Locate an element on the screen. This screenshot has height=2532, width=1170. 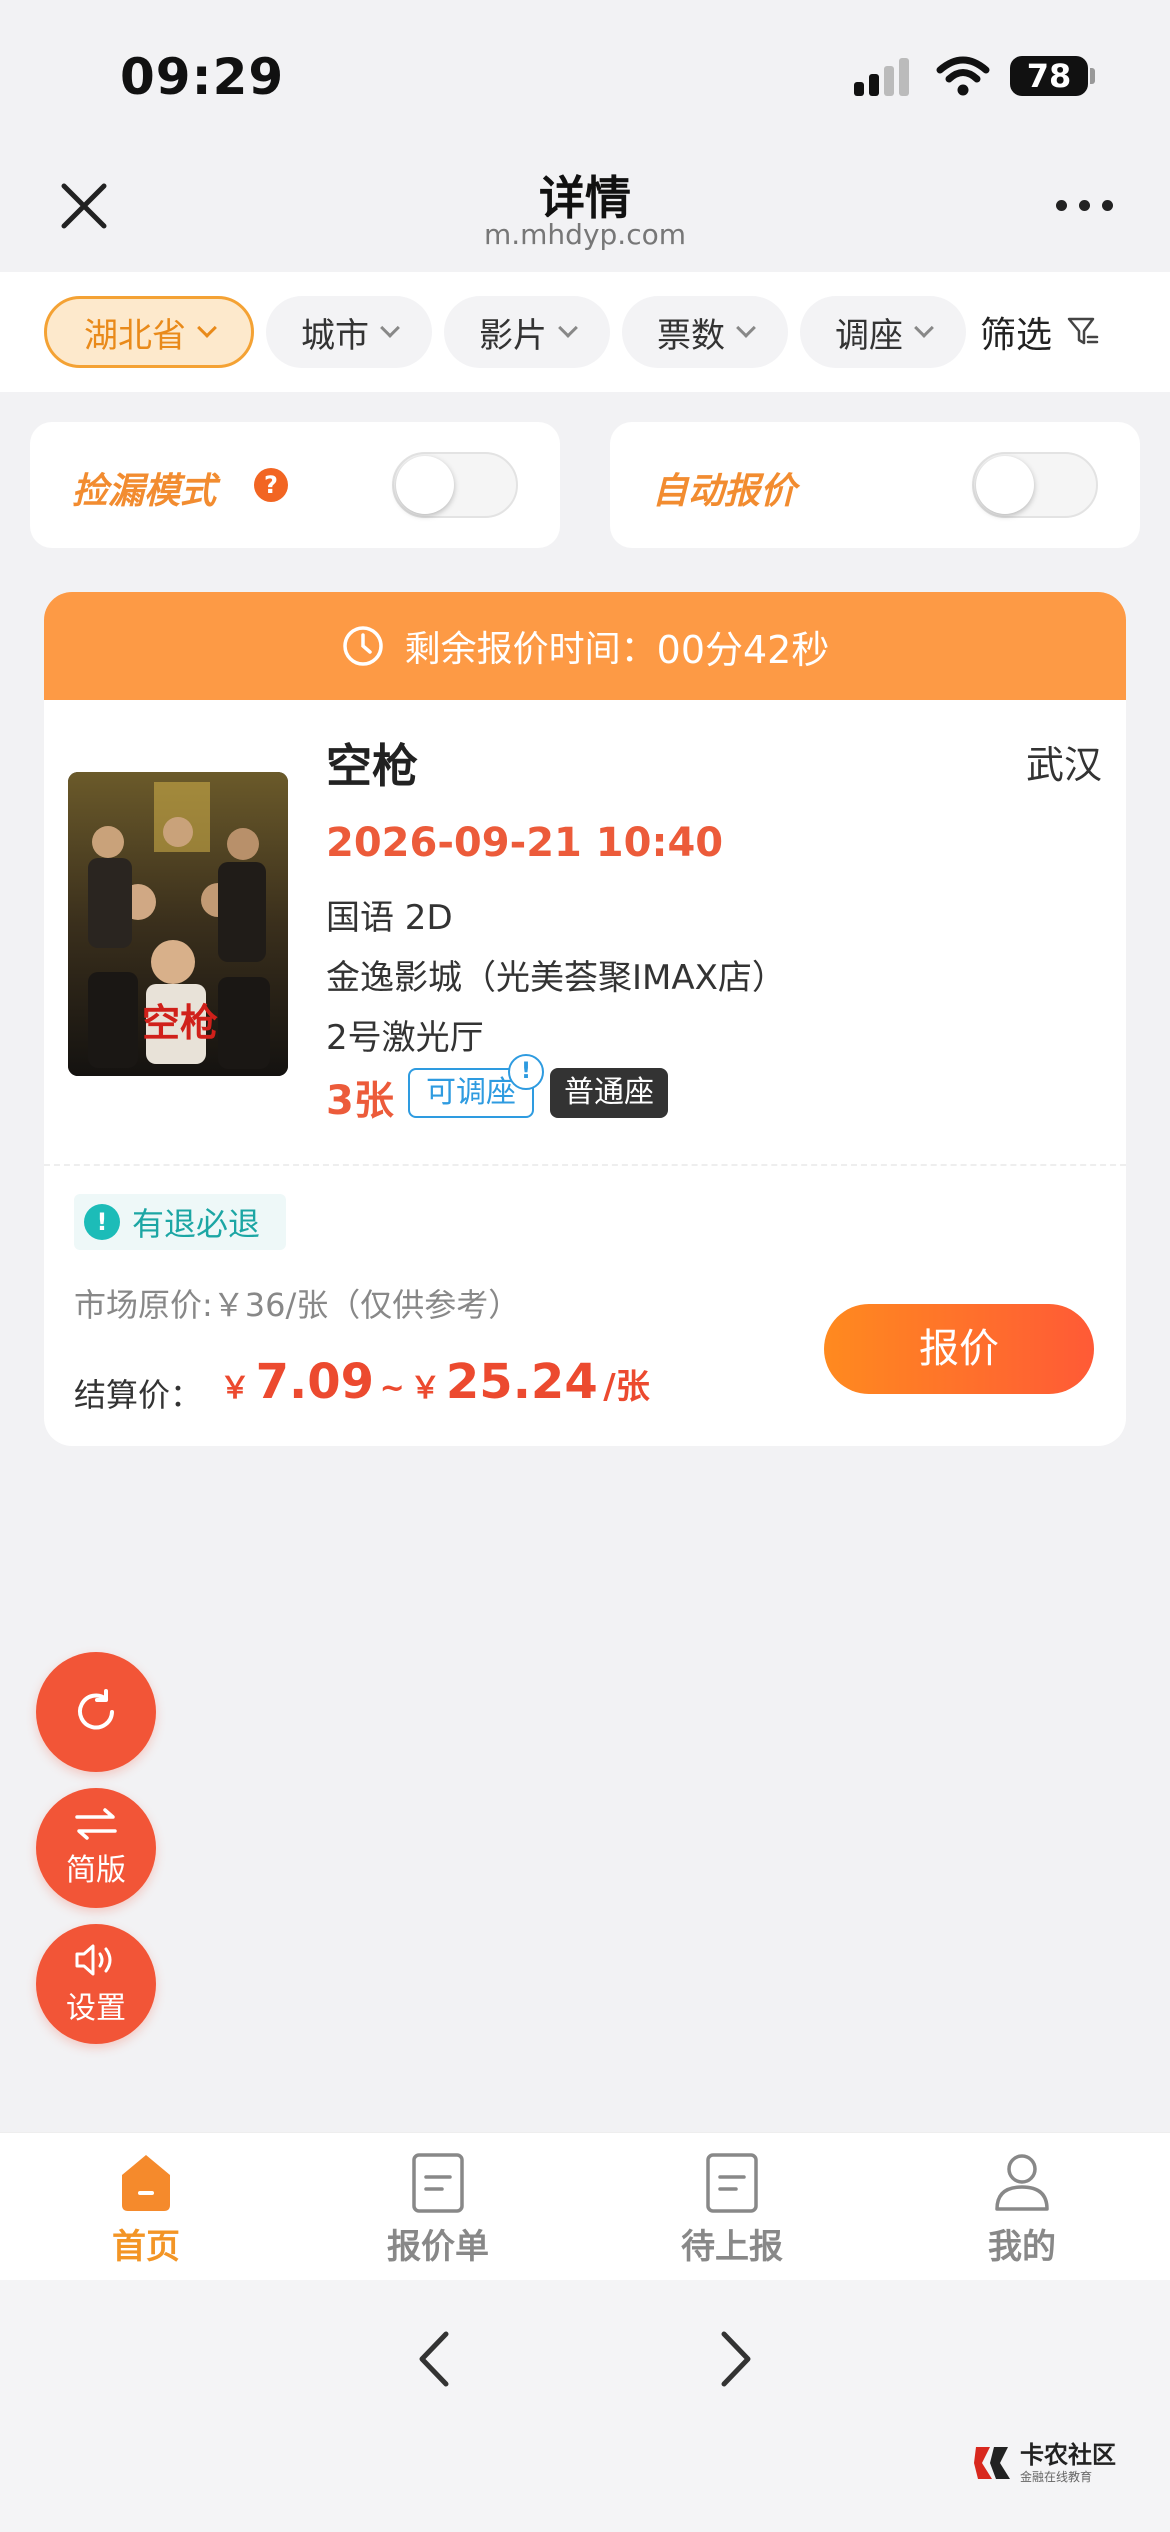
tab-mine: 我的 is located at coordinates (1022, 2209).